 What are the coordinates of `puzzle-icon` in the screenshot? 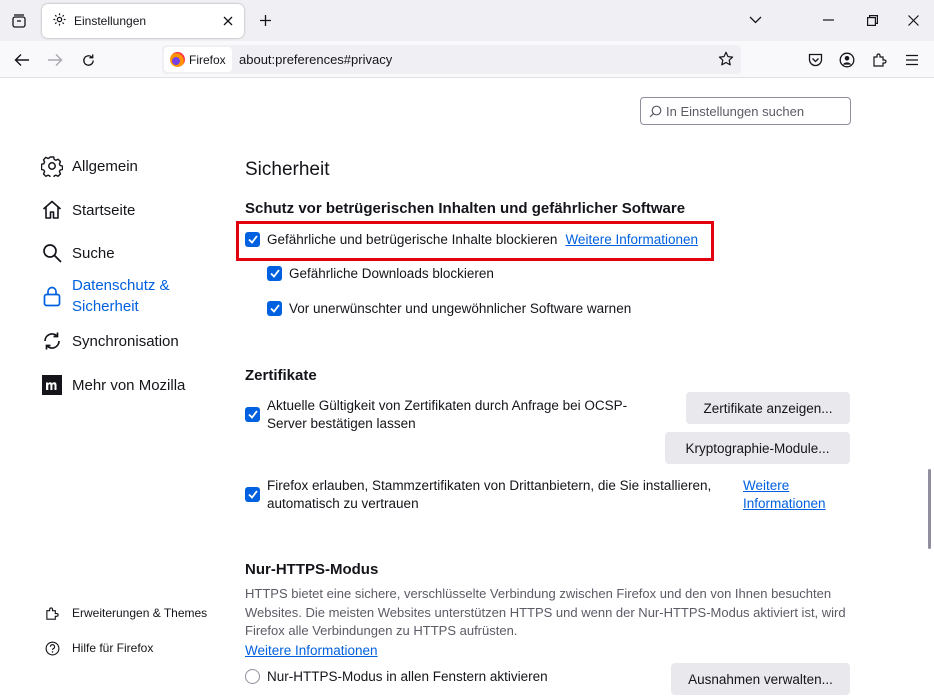 It's located at (52, 613).